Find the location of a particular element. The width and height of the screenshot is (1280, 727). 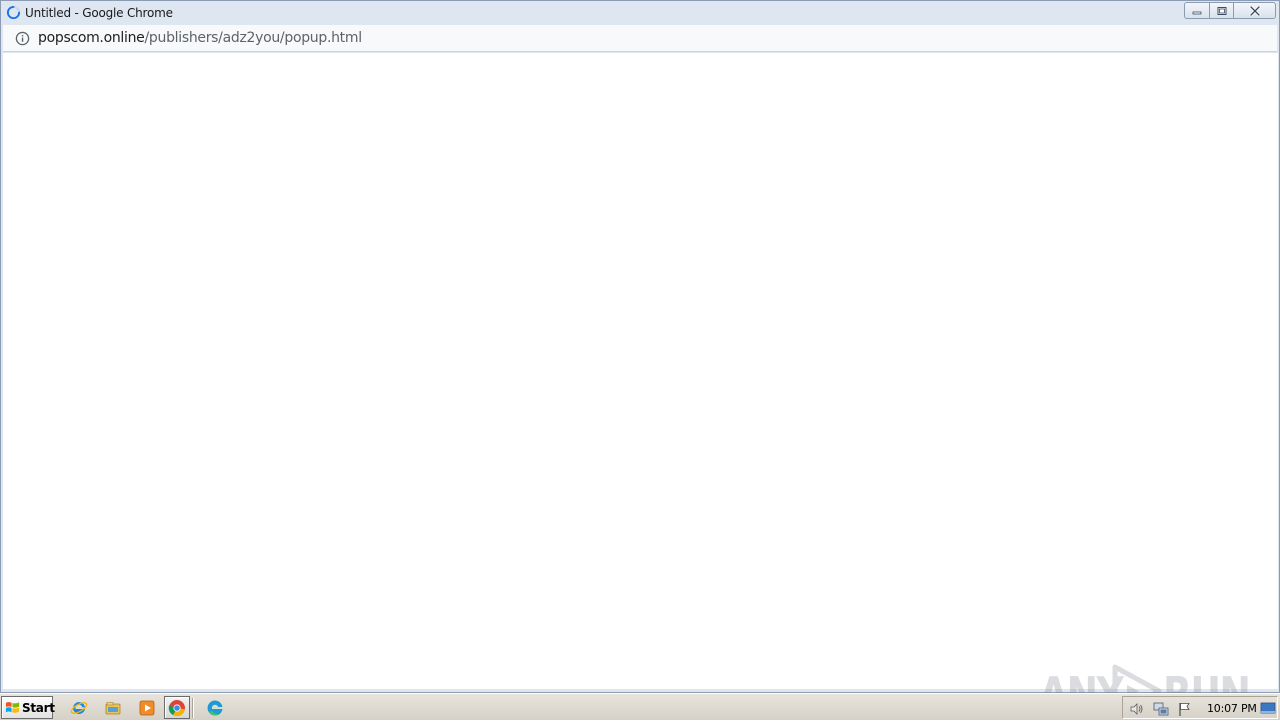

chrome-icon is located at coordinates (176, 708).